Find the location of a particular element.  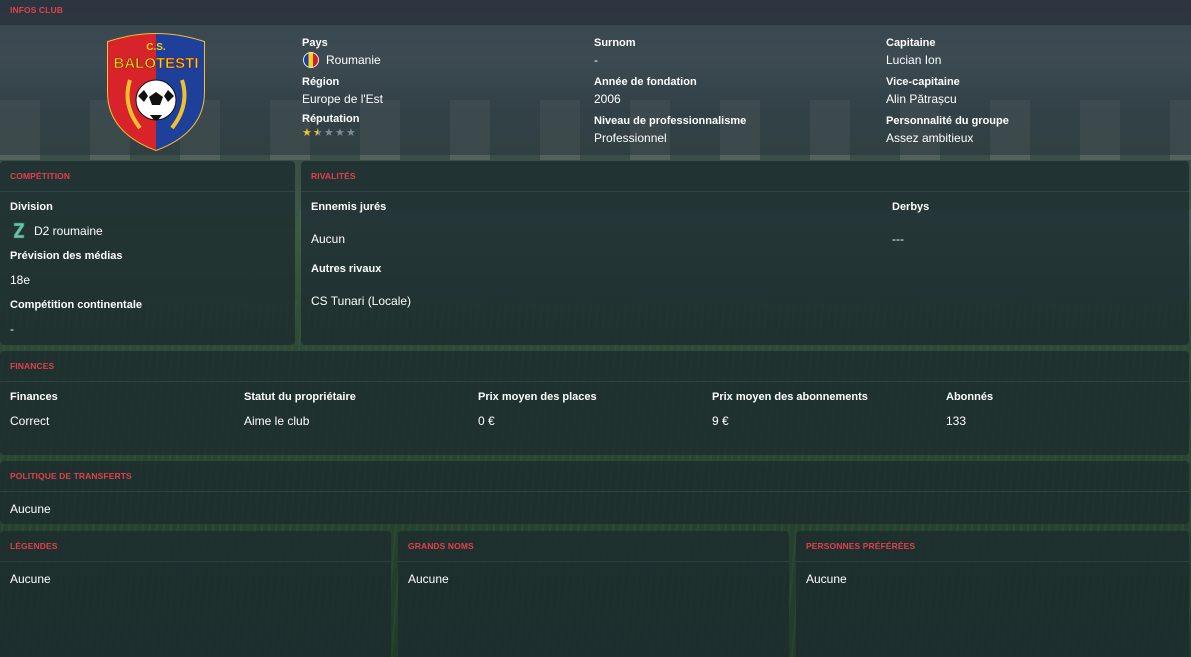

media-prediction-value: 18e is located at coordinates (20, 280).